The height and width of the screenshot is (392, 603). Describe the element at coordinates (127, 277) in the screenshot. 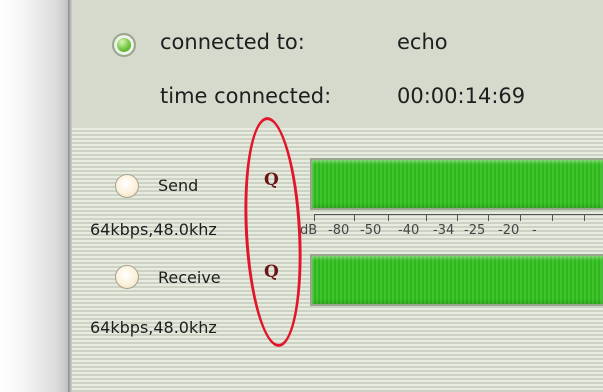

I see `receive-radio-button` at that location.